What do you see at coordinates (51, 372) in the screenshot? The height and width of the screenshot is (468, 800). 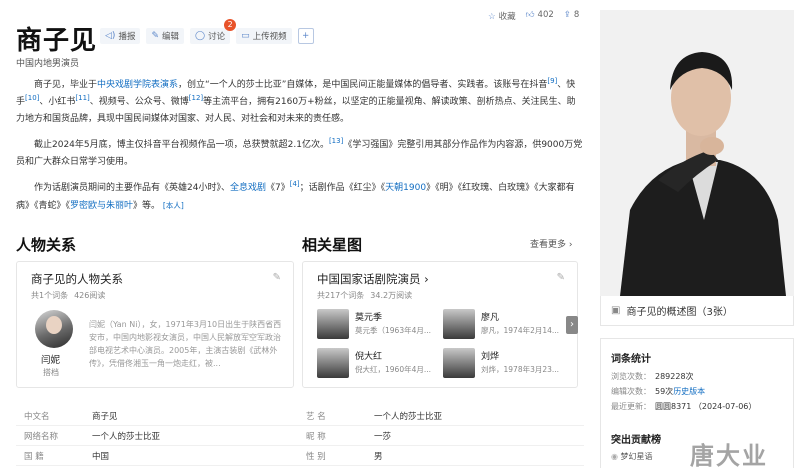 I see `person-relation: 搭档` at bounding box center [51, 372].